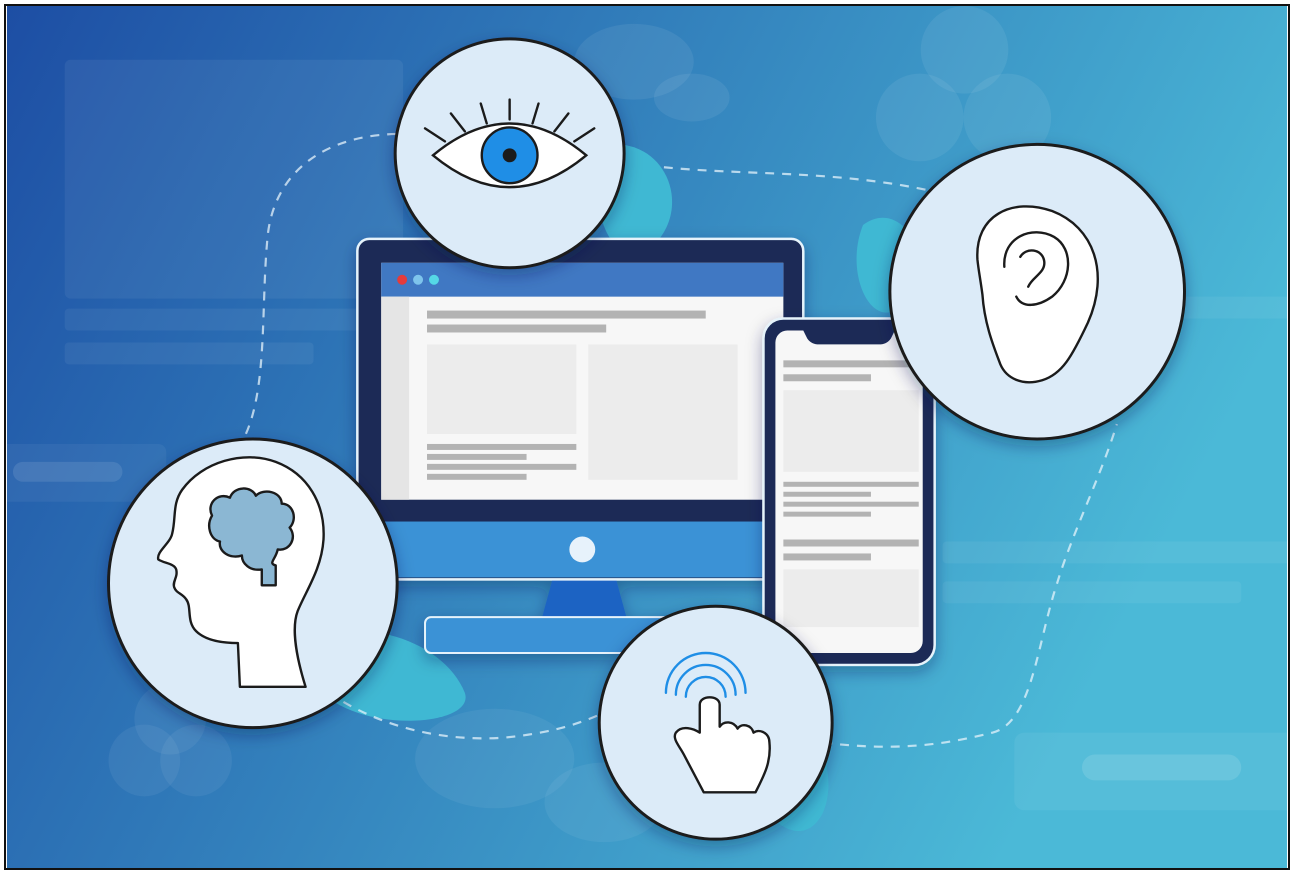 The height and width of the screenshot is (873, 1296). Describe the element at coordinates (418, 279) in the screenshot. I see `window-dot-blue` at that location.